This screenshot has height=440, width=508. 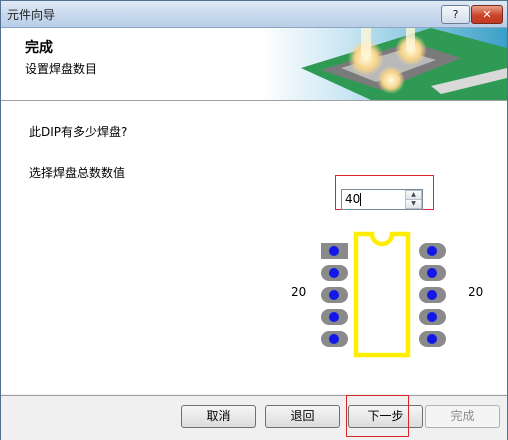 I want to click on pad-question: 此DIP有多少焊盘?, so click(x=78, y=132).